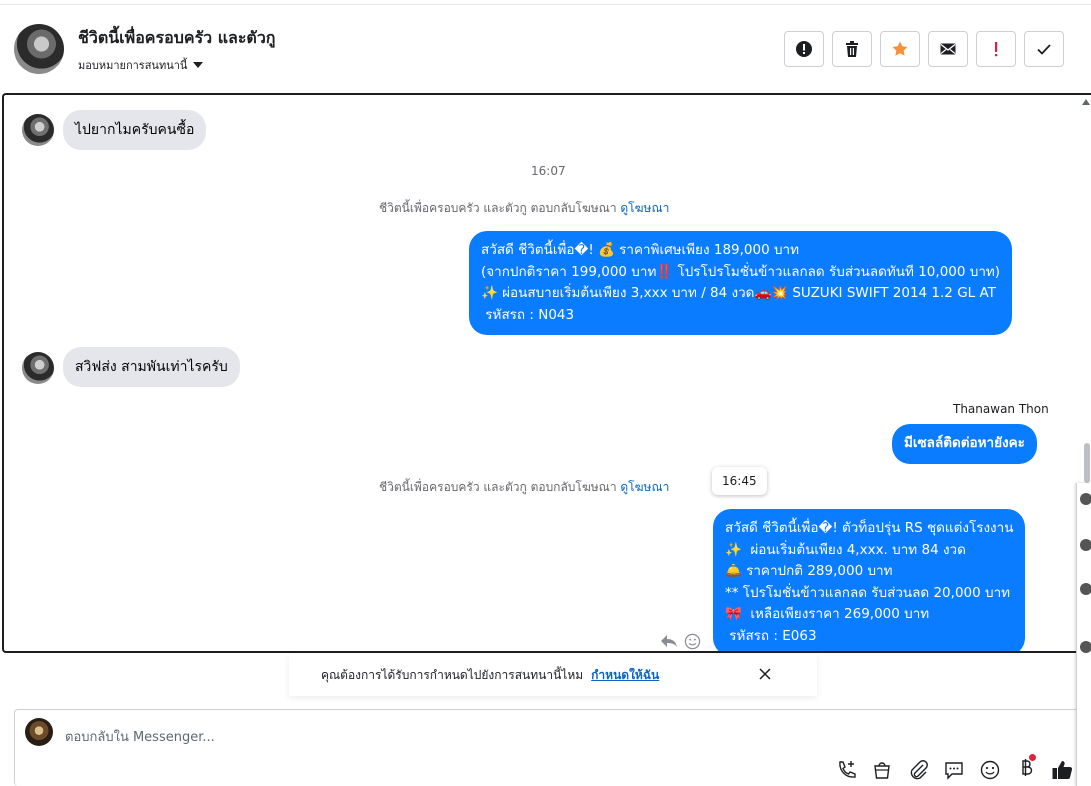 The height and width of the screenshot is (786, 1091). I want to click on message-actions, so click(680, 641).